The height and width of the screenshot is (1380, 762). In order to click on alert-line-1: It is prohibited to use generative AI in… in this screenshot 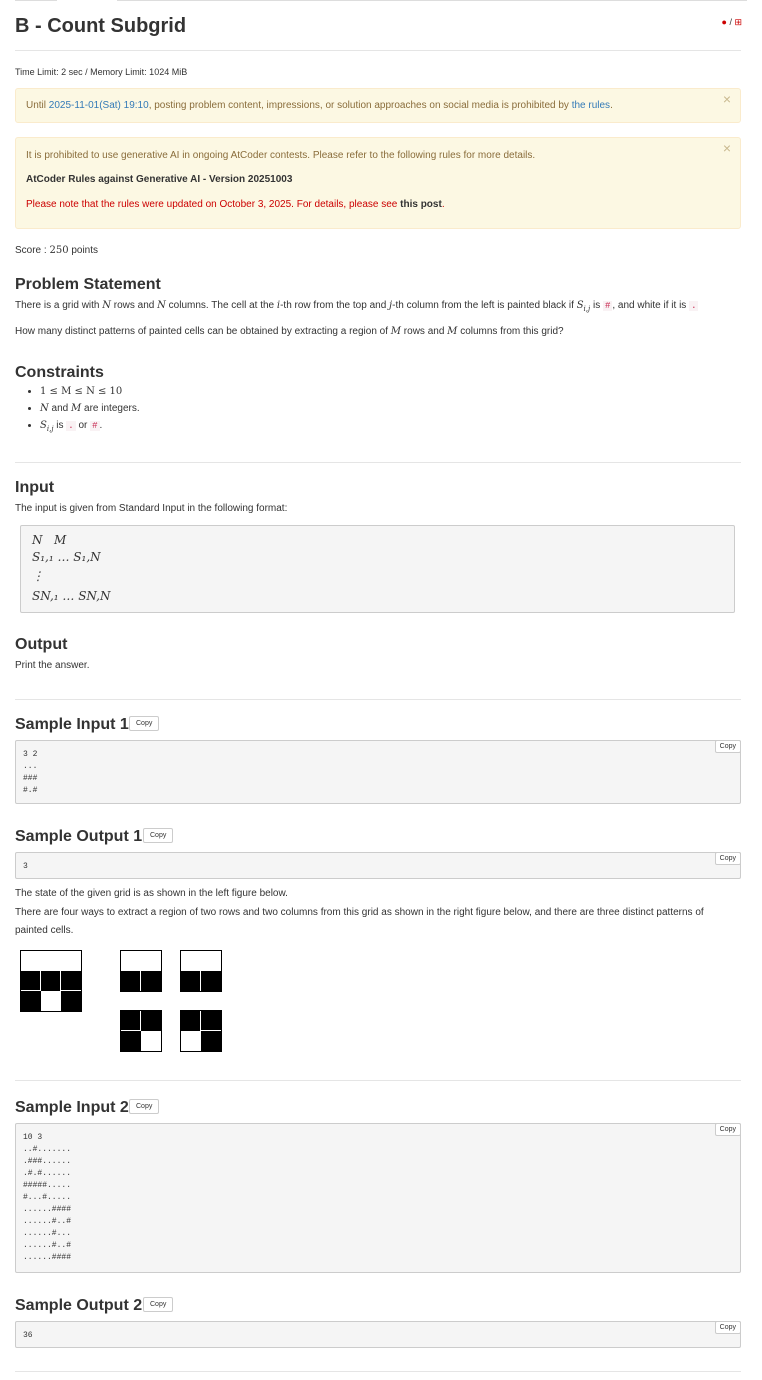, I will do `click(281, 155)`.